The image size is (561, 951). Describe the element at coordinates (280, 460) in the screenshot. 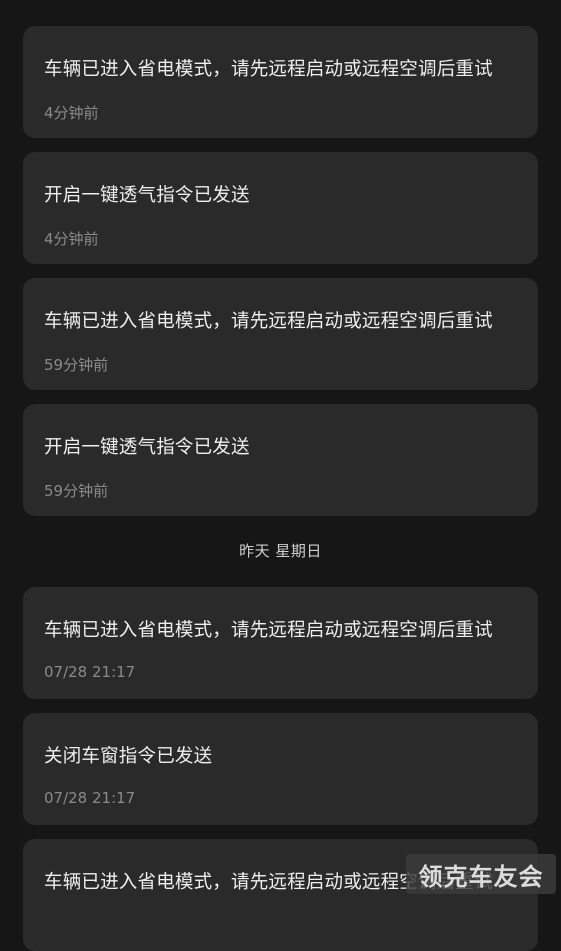

I see `notification-card: 开启一键透气指令已发送 59分钟前` at that location.